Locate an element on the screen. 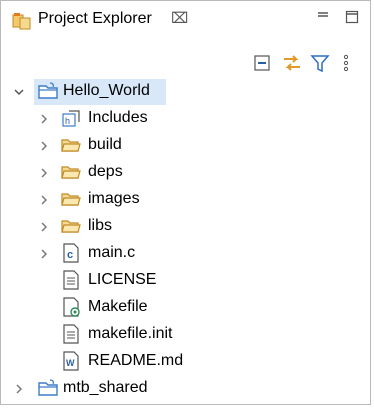 This screenshot has height=408, width=374. tree-item-mtb-shared: mtb_shared is located at coordinates (185, 389).